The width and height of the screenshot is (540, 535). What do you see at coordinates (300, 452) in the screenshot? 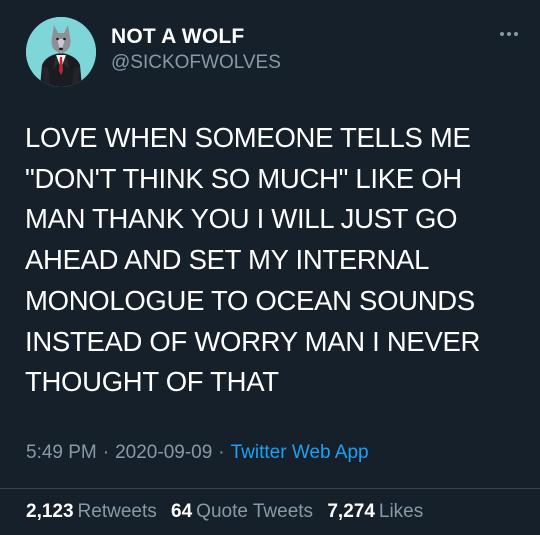
I see `tweet-source-link: Twitter Web App` at bounding box center [300, 452].